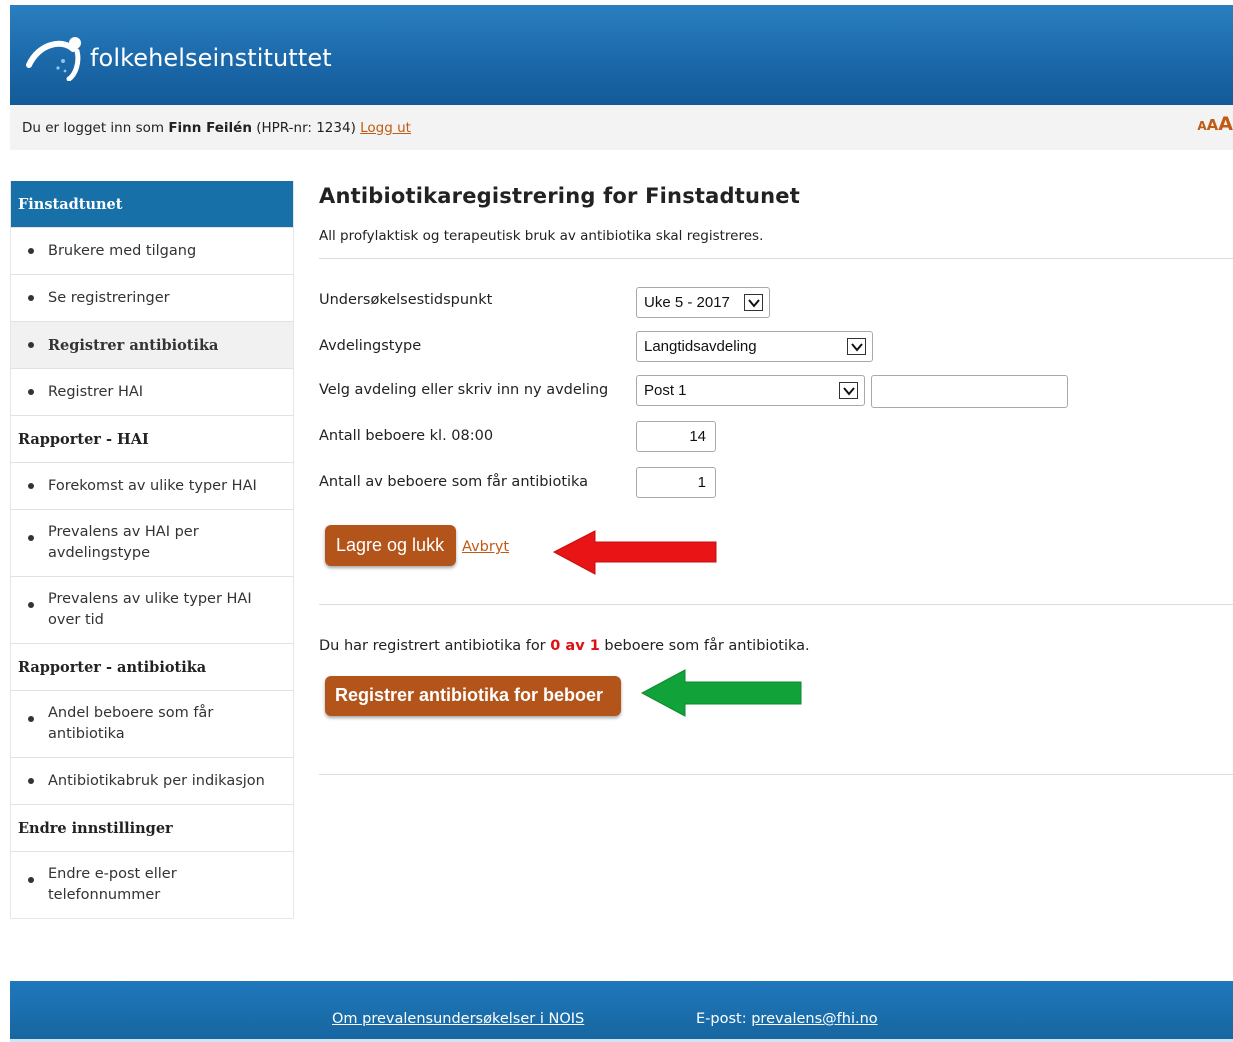 This screenshot has height=1042, width=1233. I want to click on sidebar-item-se-registreringer: Se registreringer, so click(152, 297).